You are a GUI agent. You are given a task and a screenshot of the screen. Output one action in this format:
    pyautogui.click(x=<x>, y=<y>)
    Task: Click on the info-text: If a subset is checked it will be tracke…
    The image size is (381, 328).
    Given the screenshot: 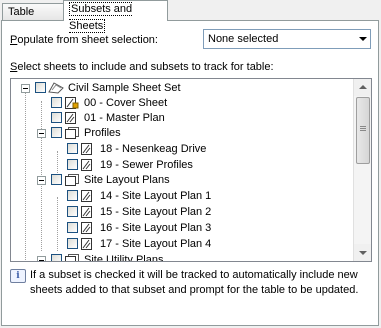 What is the action you would take?
    pyautogui.click(x=194, y=282)
    